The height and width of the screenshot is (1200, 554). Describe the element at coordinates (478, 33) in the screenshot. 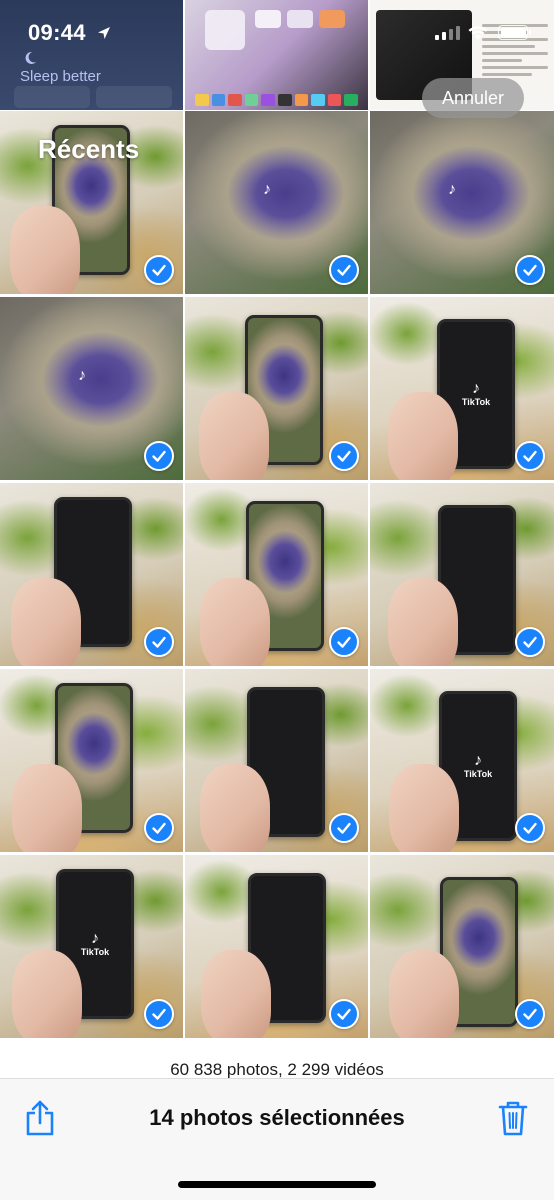

I see `wifi-icon` at that location.